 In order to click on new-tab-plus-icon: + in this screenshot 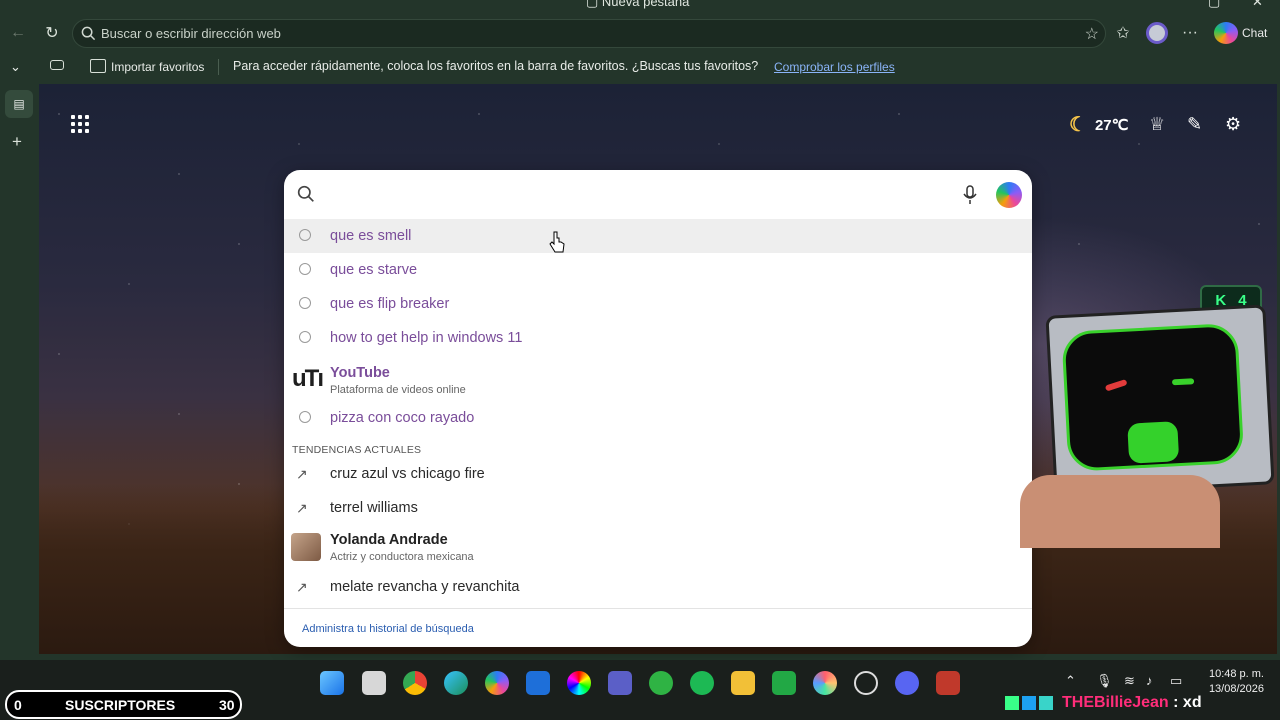, I will do `click(17, 142)`.